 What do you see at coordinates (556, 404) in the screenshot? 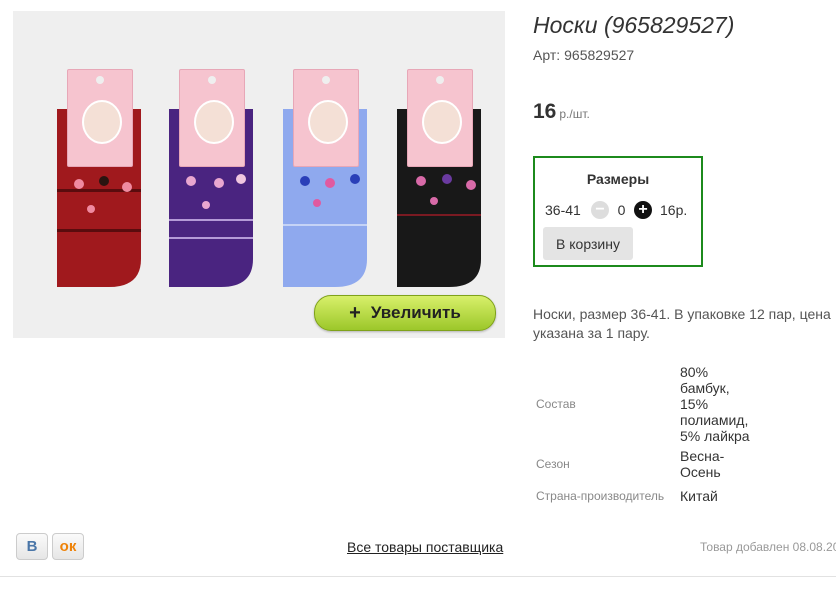
I see `attr-label-composition: Состав` at bounding box center [556, 404].